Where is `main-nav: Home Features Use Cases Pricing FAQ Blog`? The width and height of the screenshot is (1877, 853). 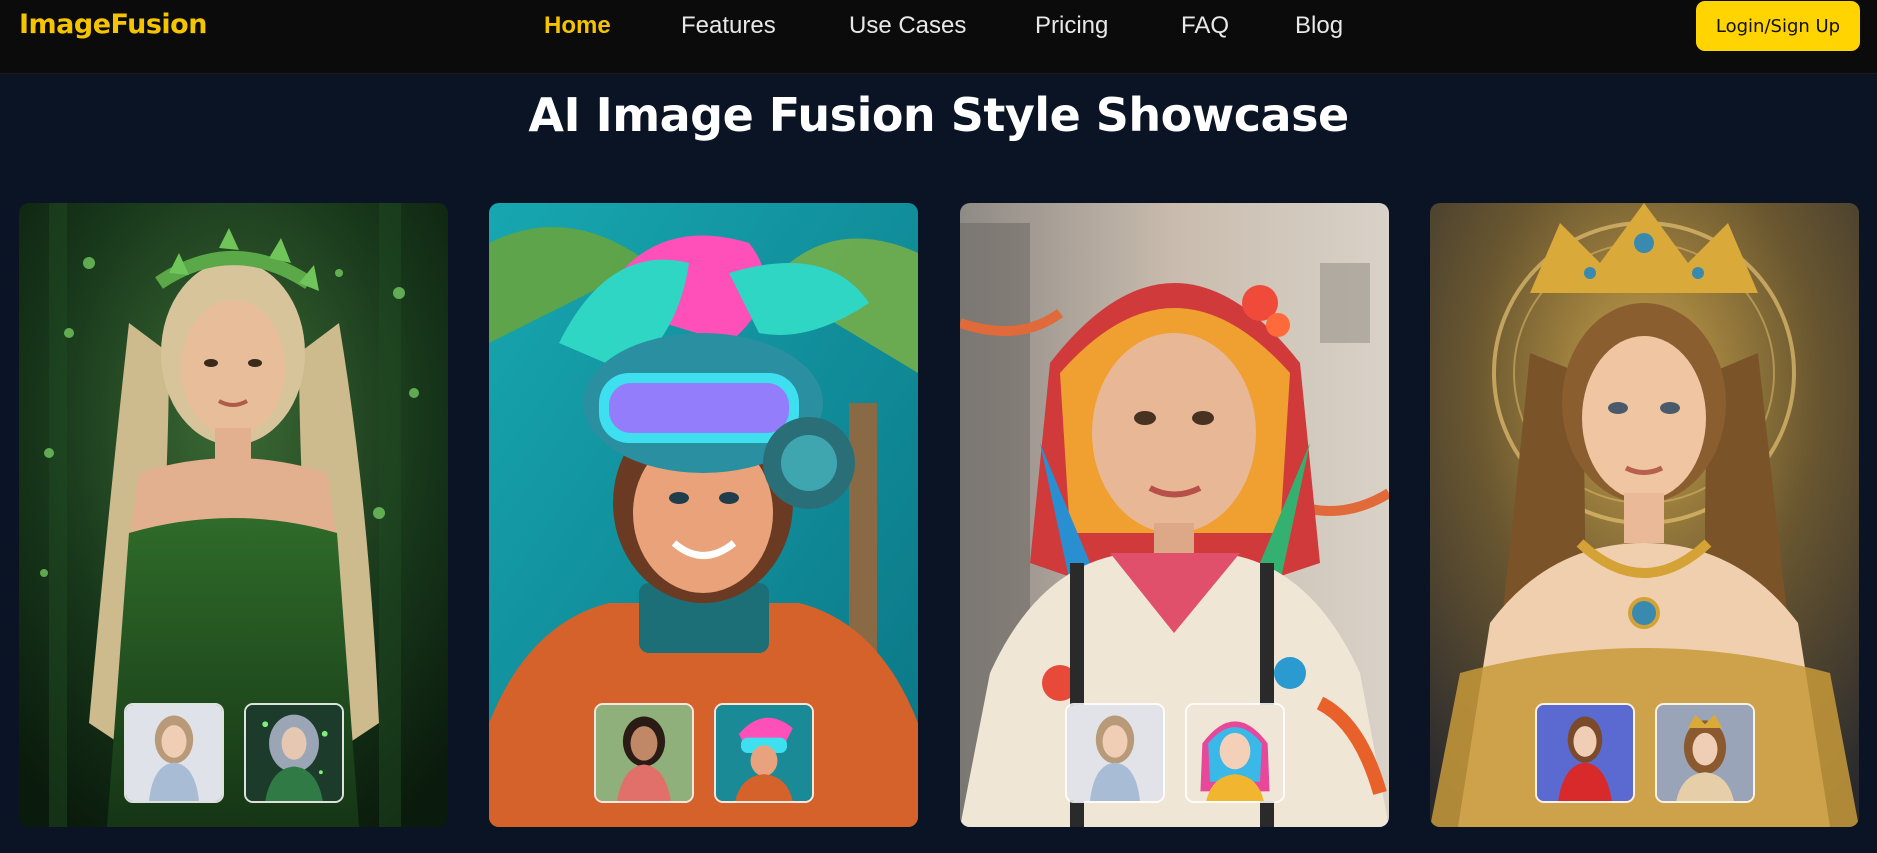
main-nav: Home Features Use Cases Pricing FAQ Blog is located at coordinates (938, 27).